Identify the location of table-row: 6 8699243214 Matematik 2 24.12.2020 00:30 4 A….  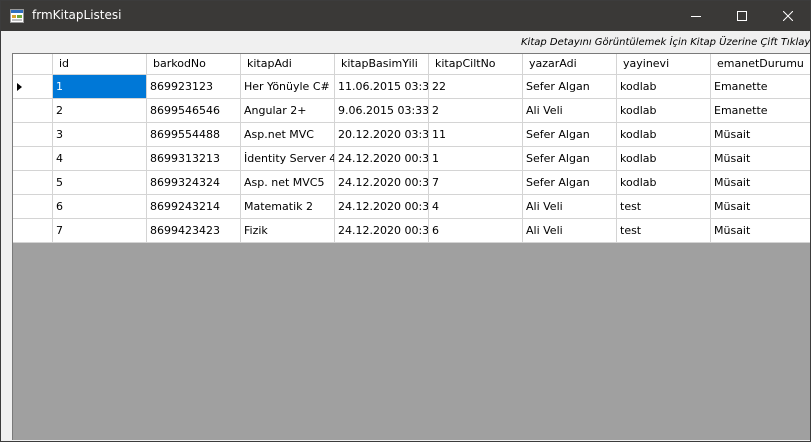
(411, 207).